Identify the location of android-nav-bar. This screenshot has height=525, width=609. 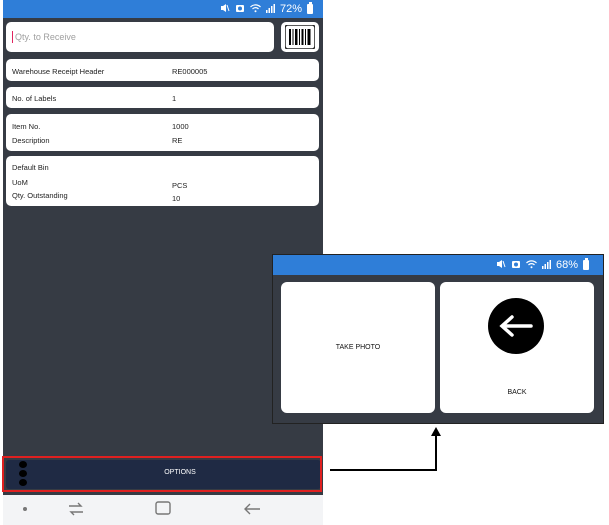
(163, 510).